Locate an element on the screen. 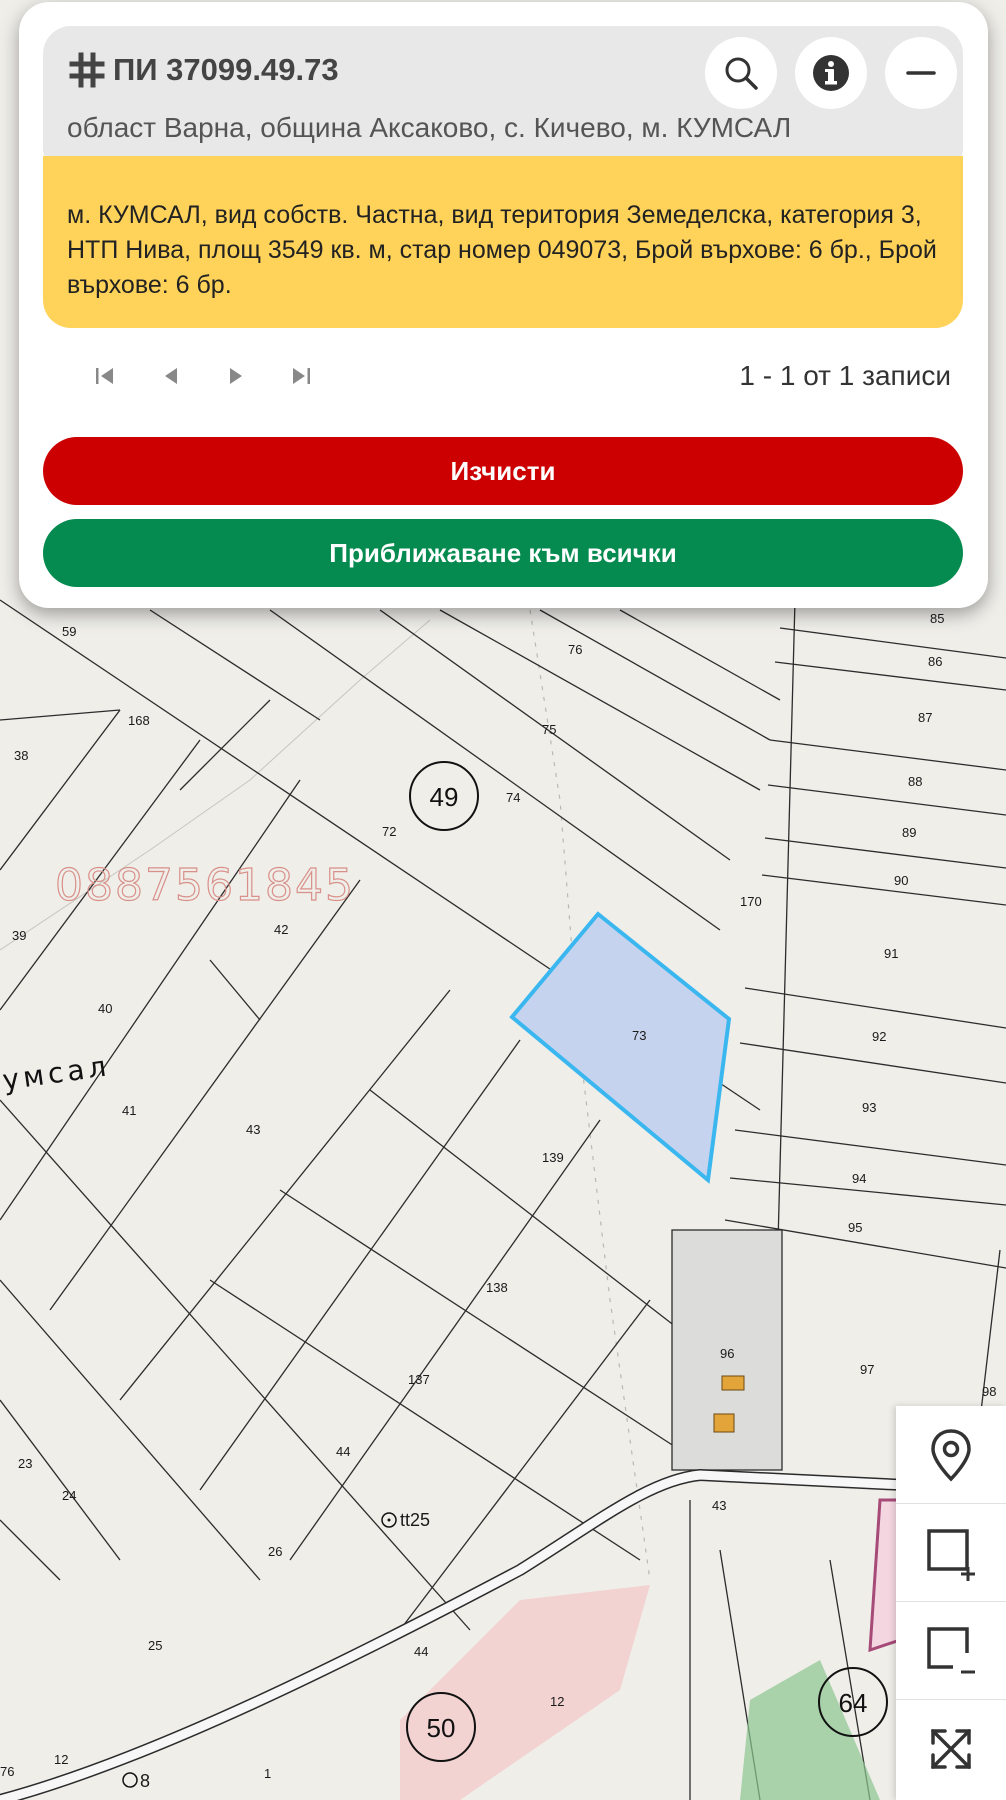 The height and width of the screenshot is (1800, 1006). fullscreen-button is located at coordinates (951, 1748).